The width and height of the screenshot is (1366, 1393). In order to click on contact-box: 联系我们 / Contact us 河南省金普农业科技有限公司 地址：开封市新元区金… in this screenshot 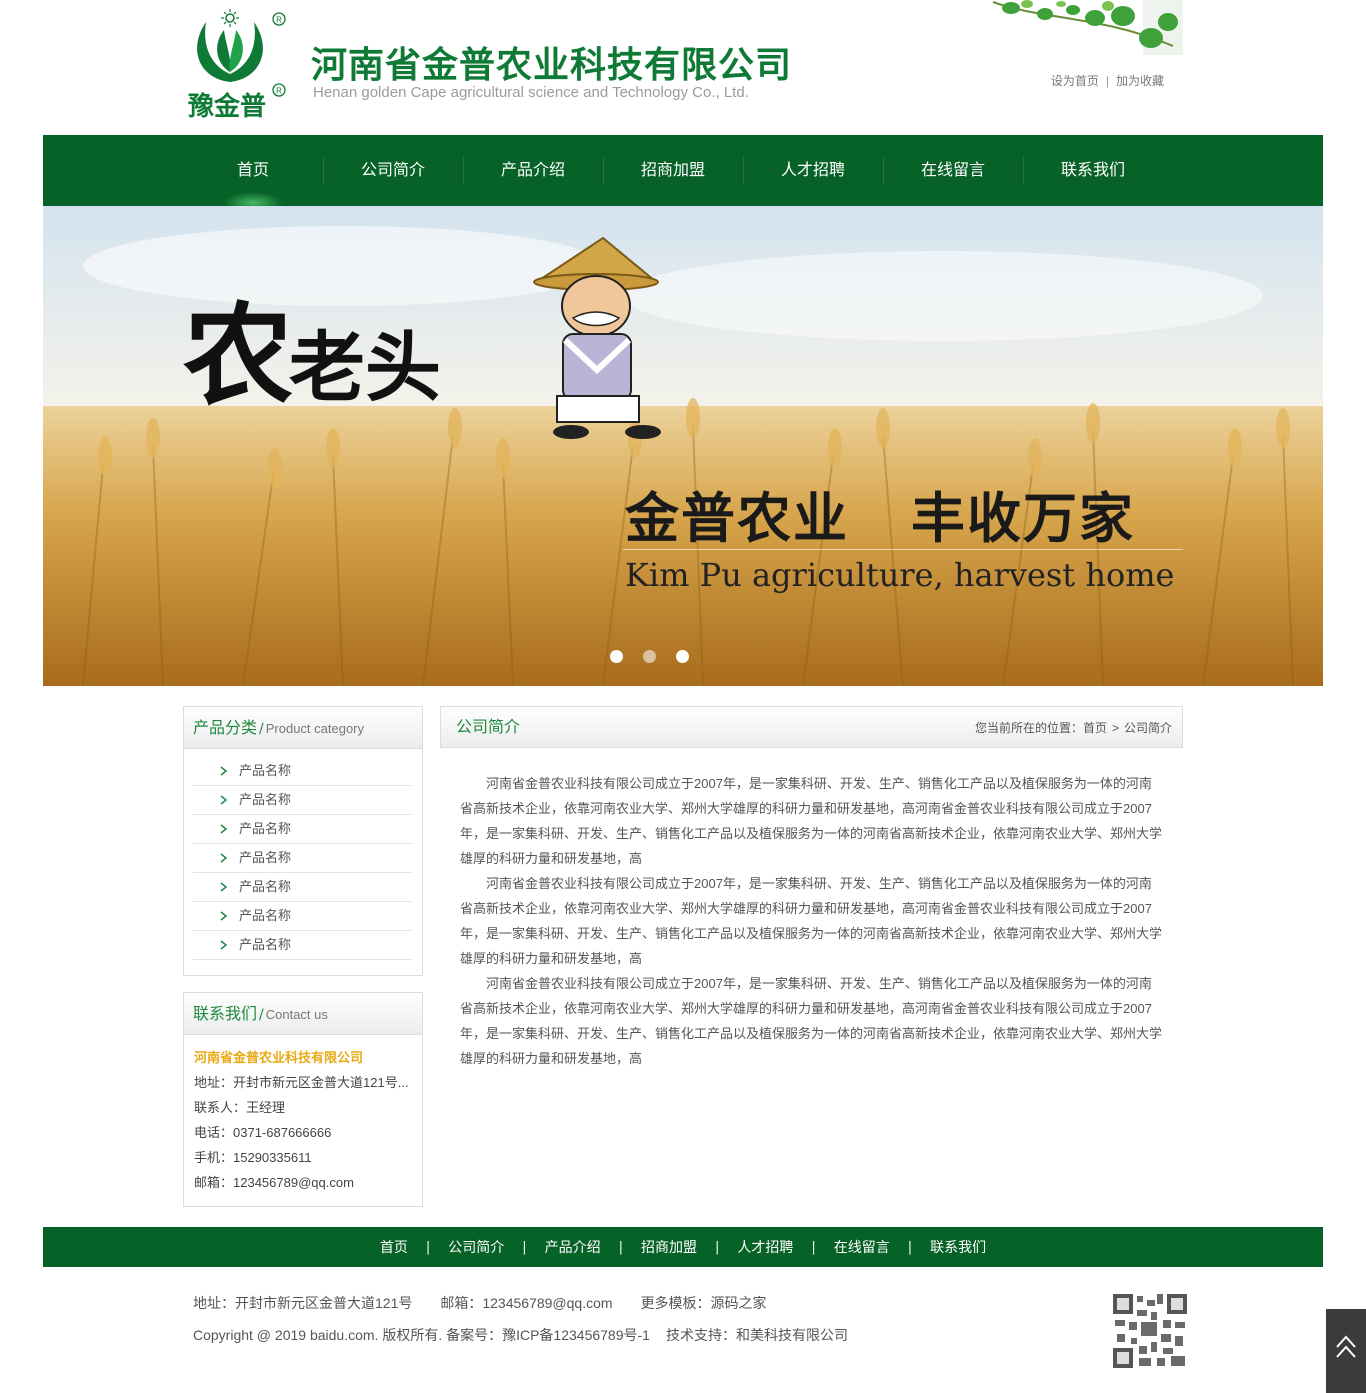, I will do `click(303, 1099)`.